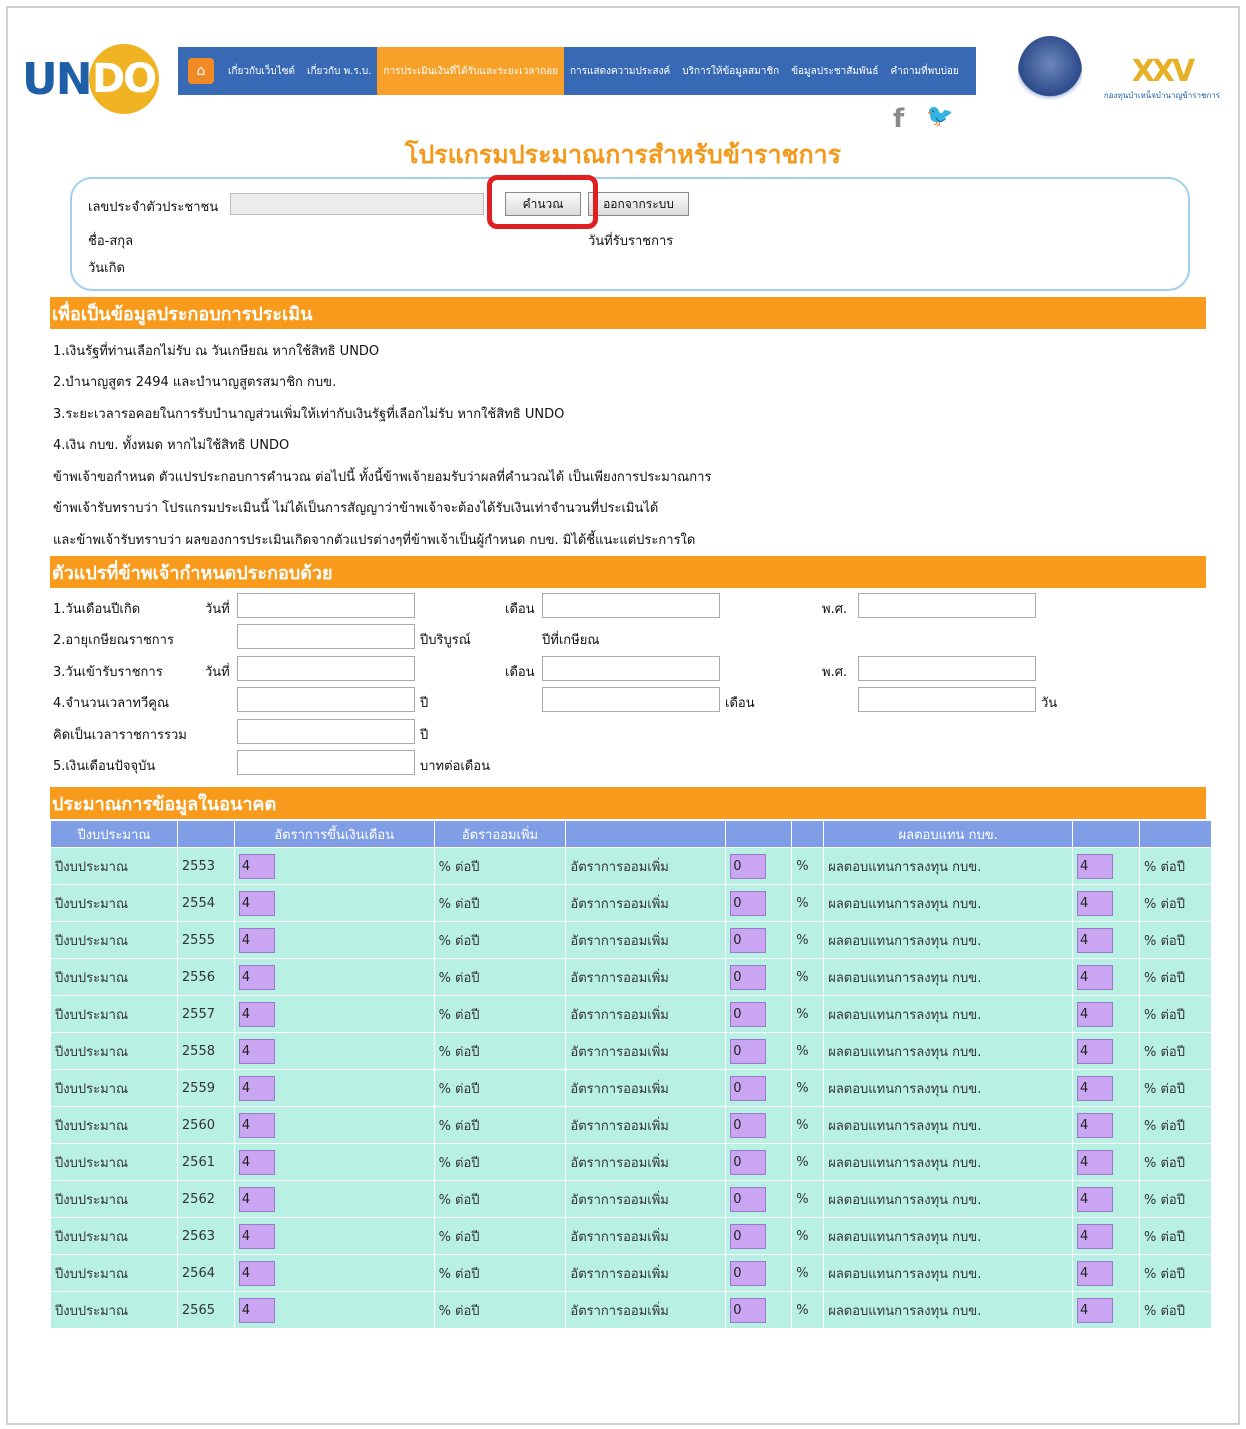  What do you see at coordinates (631, 699) in the screenshot?
I see `multiplier-months-input` at bounding box center [631, 699].